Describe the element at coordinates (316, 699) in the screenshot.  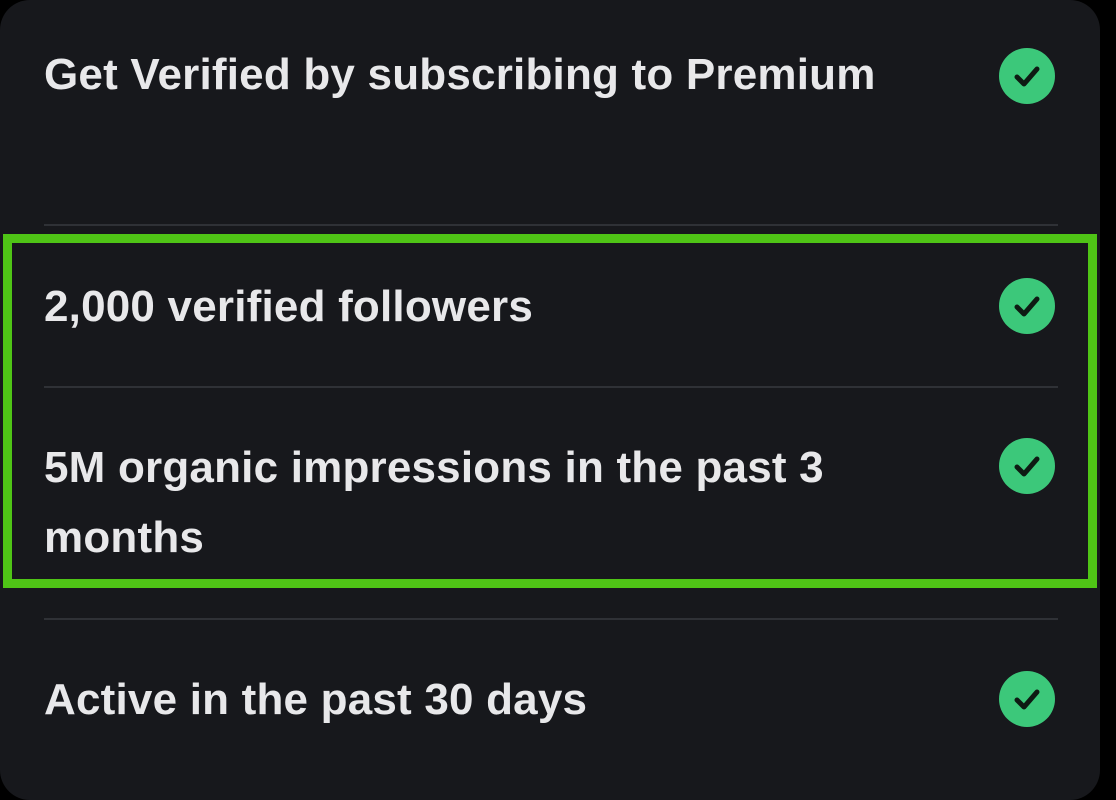
I see `requirement-label: Active in the past 30 days` at that location.